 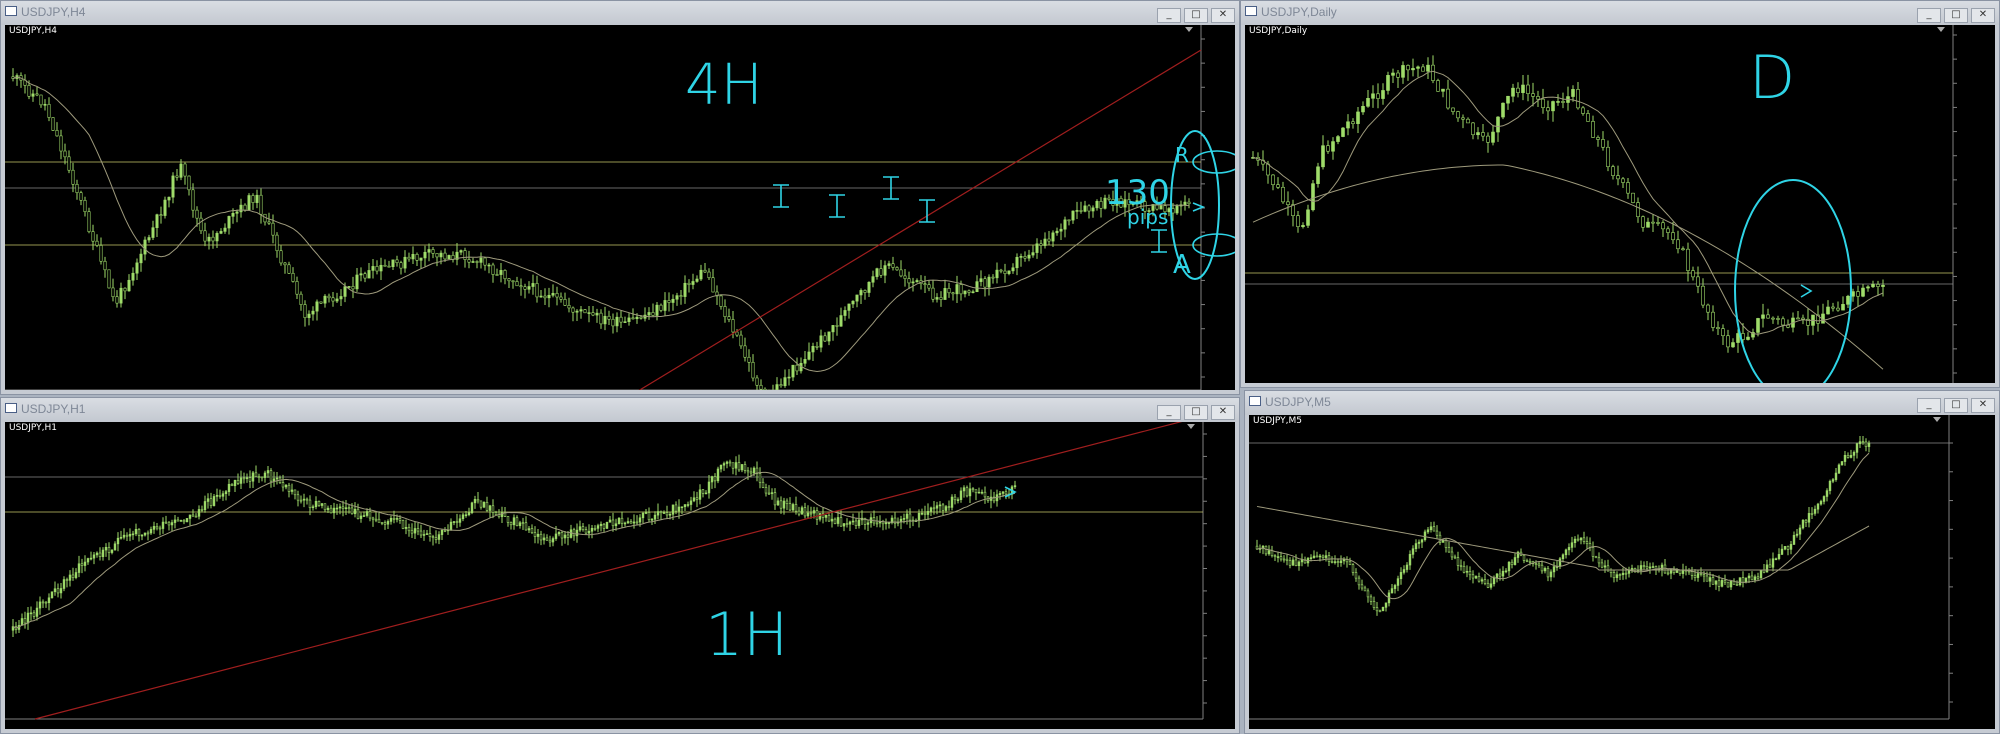 What do you see at coordinates (620, 410) in the screenshot?
I see `window-titlebar: USDJPY,H1 _ □ ✕` at bounding box center [620, 410].